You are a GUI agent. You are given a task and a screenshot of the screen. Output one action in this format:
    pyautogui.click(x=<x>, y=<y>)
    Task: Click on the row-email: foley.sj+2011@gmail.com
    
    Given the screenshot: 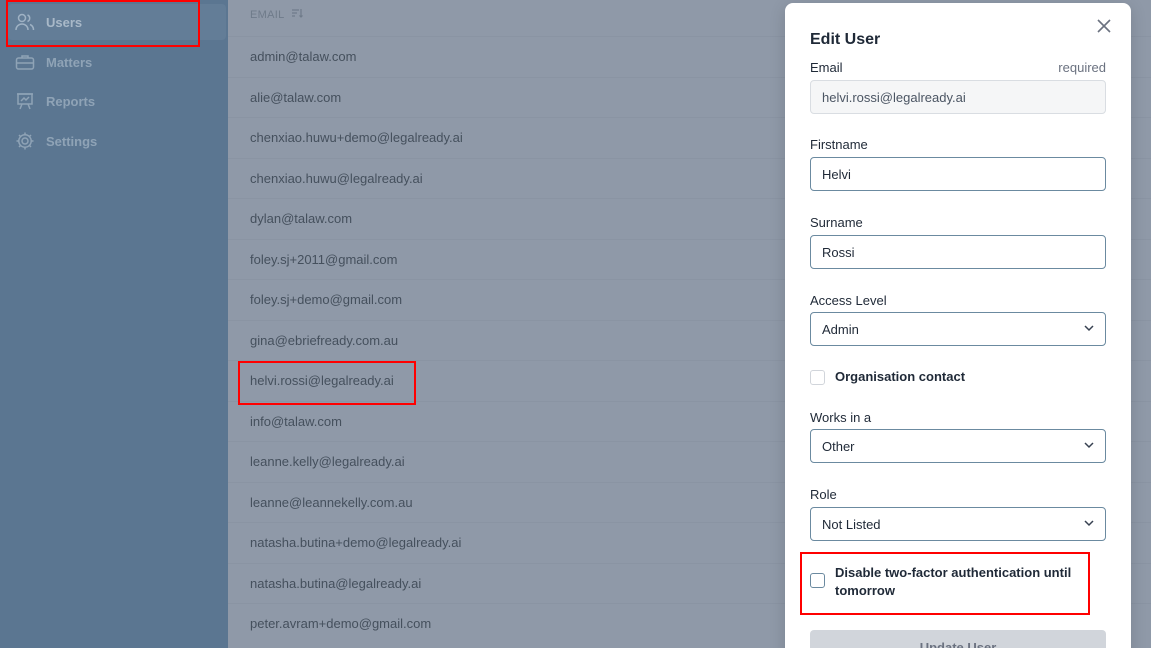 What is the action you would take?
    pyautogui.click(x=324, y=259)
    